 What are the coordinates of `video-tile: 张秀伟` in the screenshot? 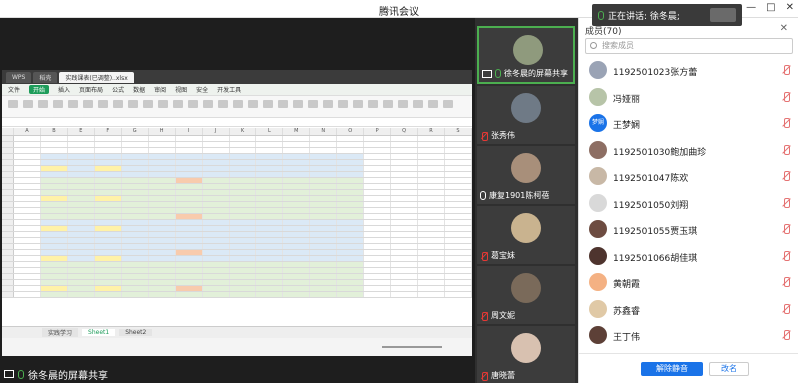 It's located at (526, 115).